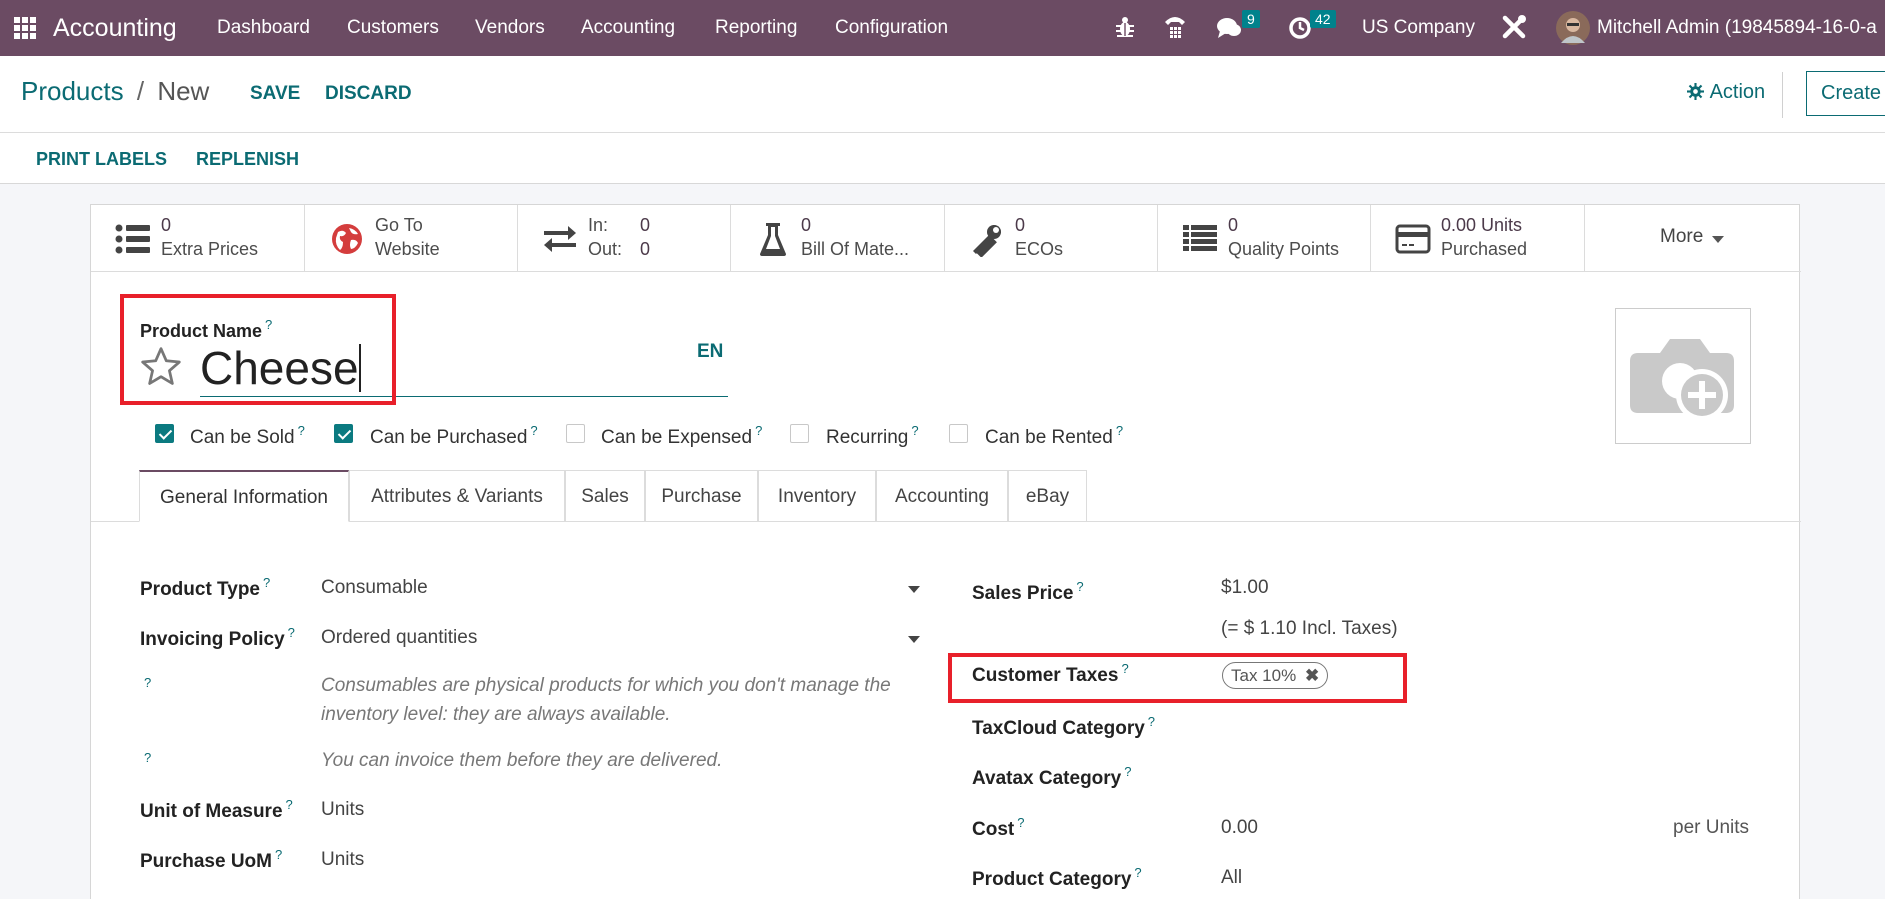 The image size is (1885, 899). I want to click on user-avatar, so click(1573, 28).